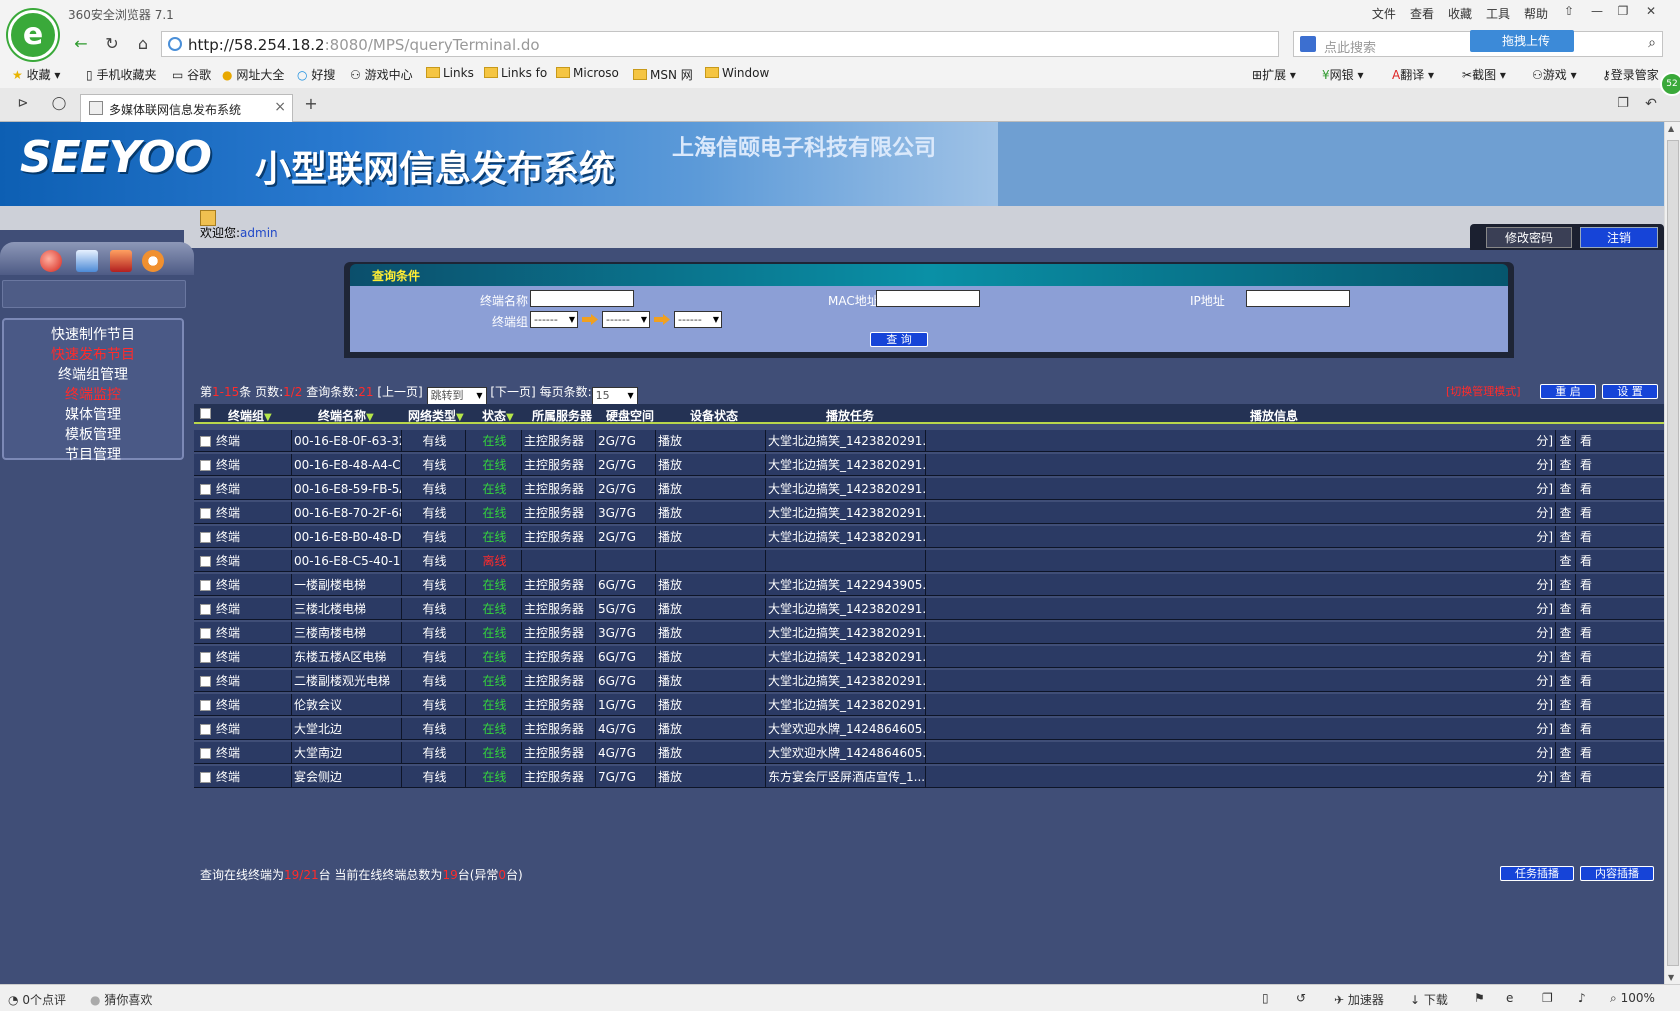 The image size is (1680, 1011). I want to click on per-page-select: 15 ▼, so click(614, 396).